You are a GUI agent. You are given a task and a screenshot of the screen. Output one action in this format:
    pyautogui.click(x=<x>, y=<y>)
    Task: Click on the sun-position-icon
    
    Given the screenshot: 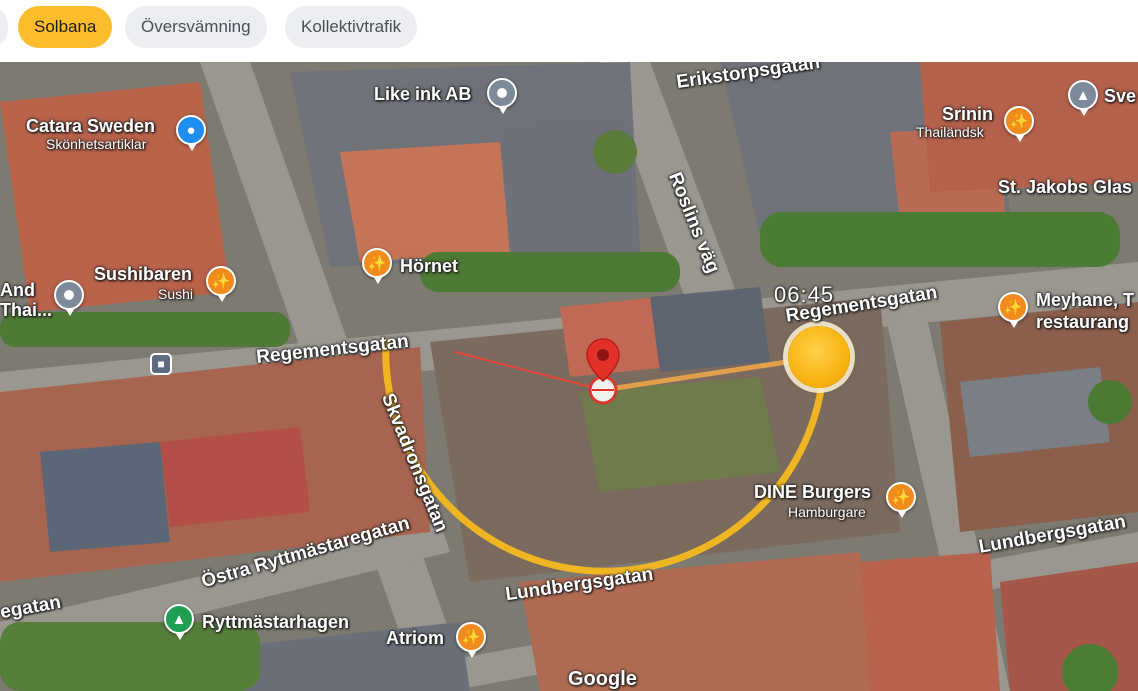 What is the action you would take?
    pyautogui.click(x=819, y=357)
    